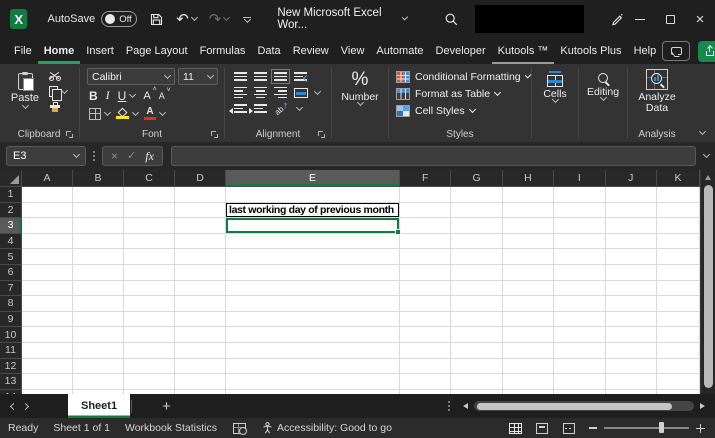 This screenshot has width=715, height=438. I want to click on cell-D6, so click(200, 272).